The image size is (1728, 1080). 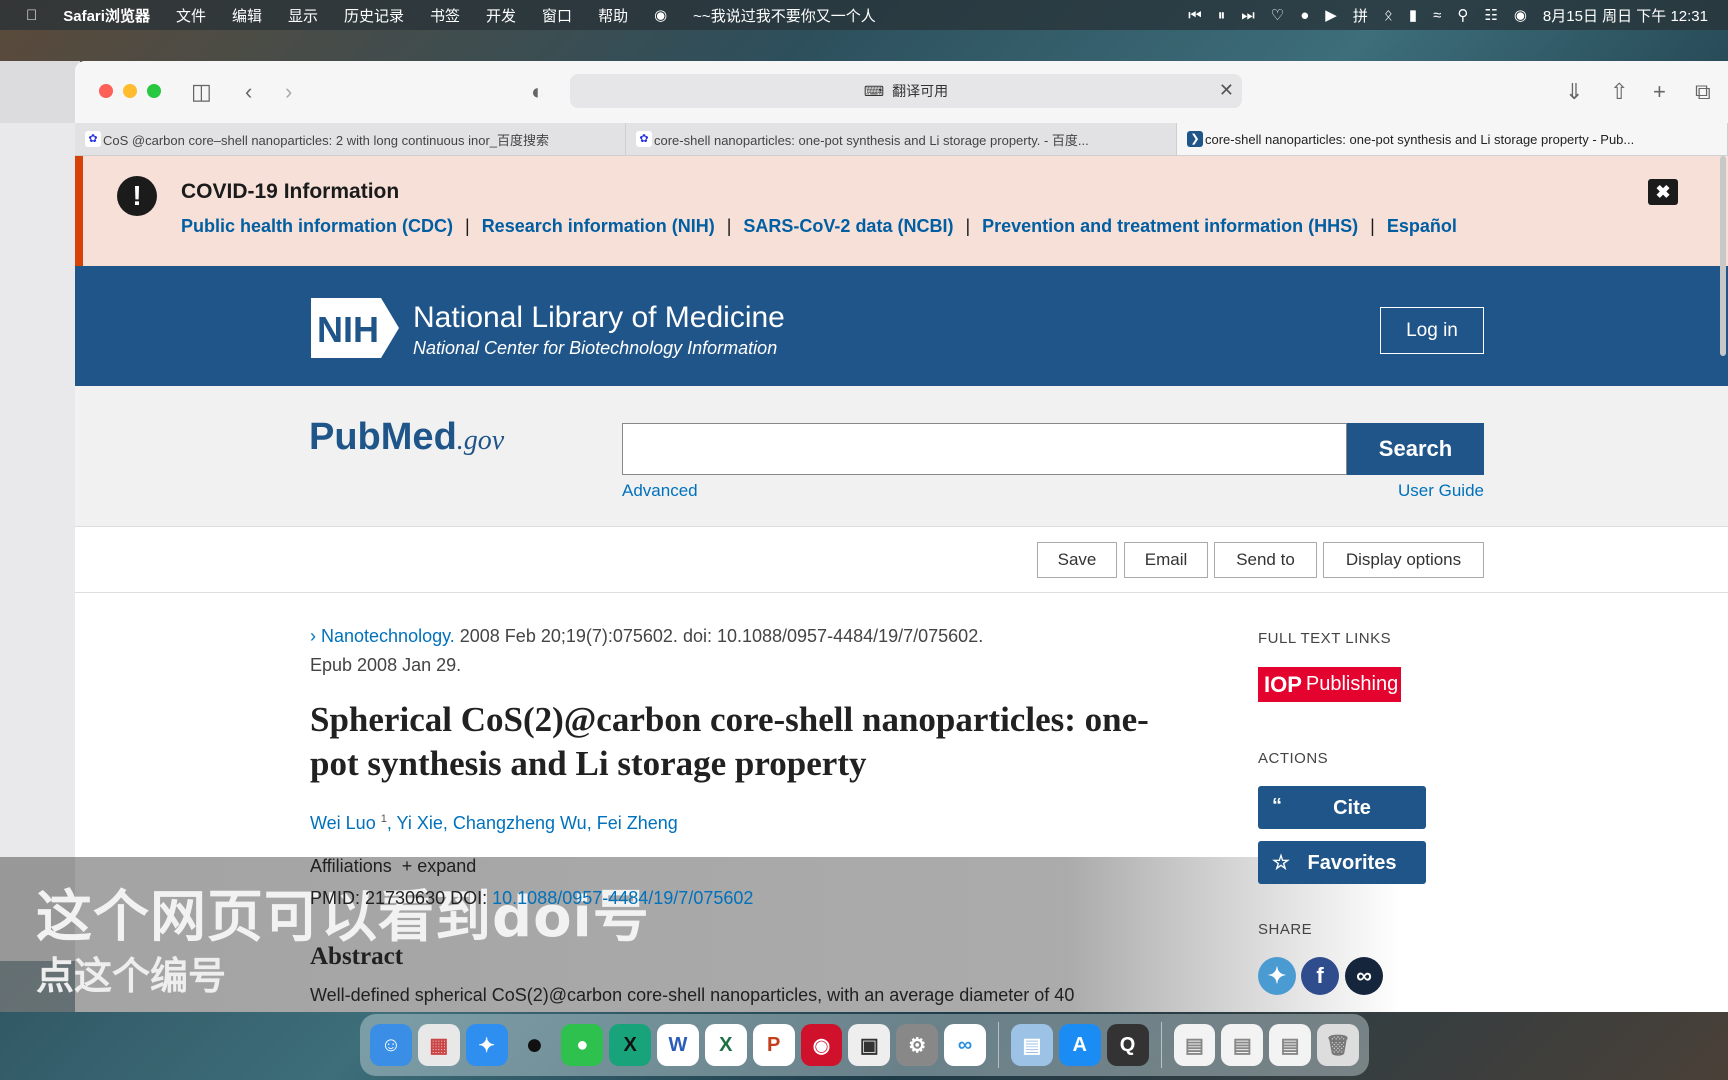 What do you see at coordinates (106, 15) in the screenshot?
I see `menu-app: Safari浏览器` at bounding box center [106, 15].